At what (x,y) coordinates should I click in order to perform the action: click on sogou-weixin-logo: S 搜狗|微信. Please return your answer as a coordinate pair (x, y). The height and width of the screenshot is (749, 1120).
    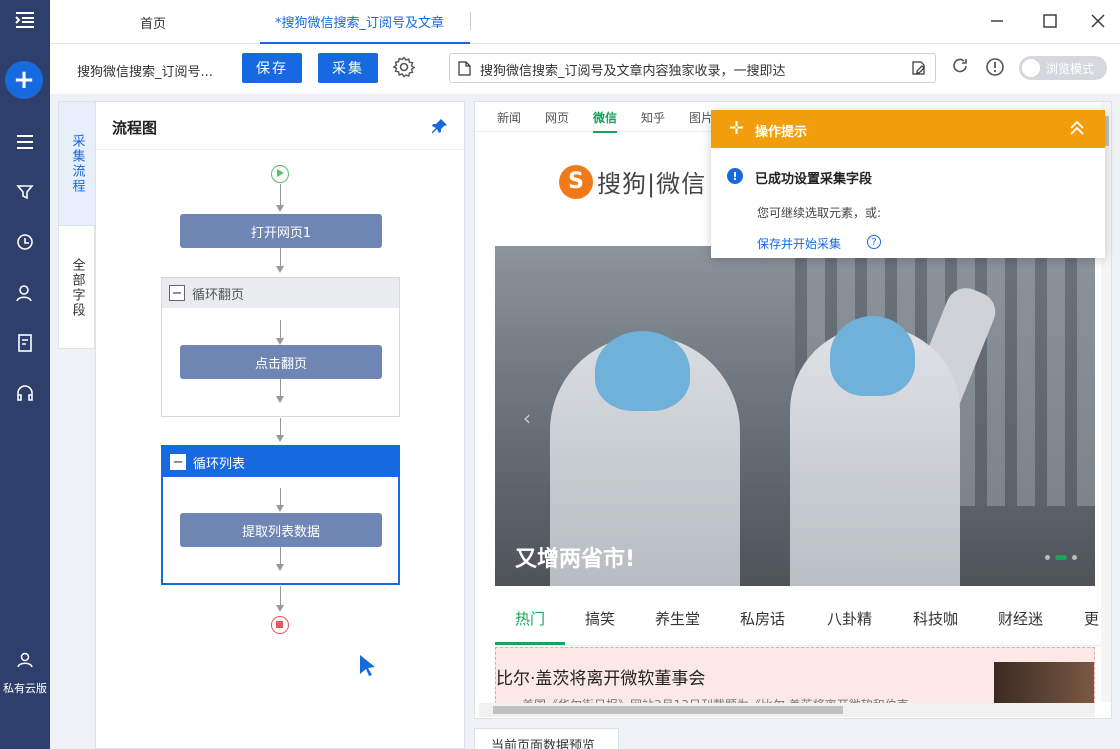
    Looking at the image, I should click on (632, 181).